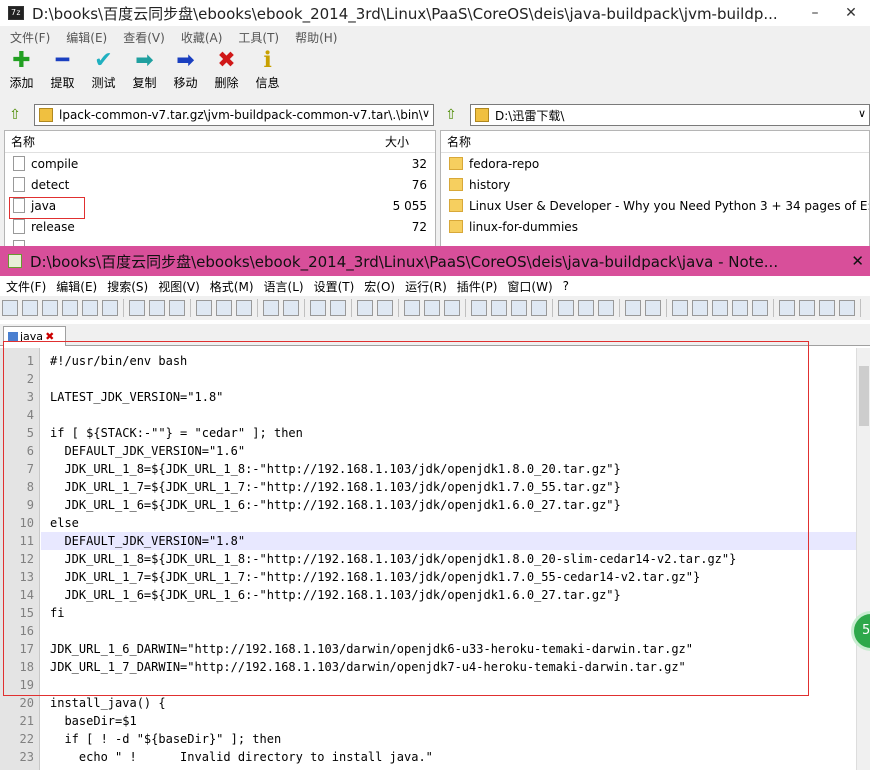 The image size is (870, 770). I want to click on npp-menu-item: 插件(P), so click(477, 286).